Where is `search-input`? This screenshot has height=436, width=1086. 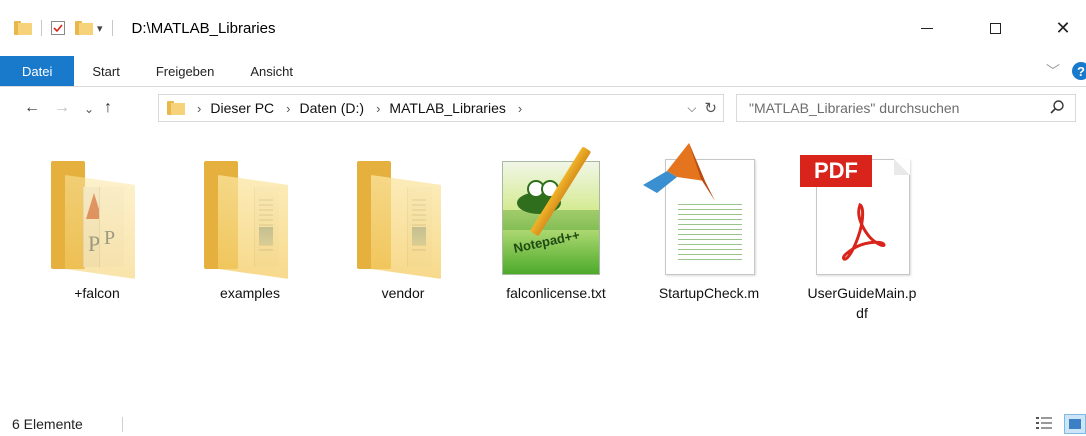
search-input is located at coordinates (894, 108).